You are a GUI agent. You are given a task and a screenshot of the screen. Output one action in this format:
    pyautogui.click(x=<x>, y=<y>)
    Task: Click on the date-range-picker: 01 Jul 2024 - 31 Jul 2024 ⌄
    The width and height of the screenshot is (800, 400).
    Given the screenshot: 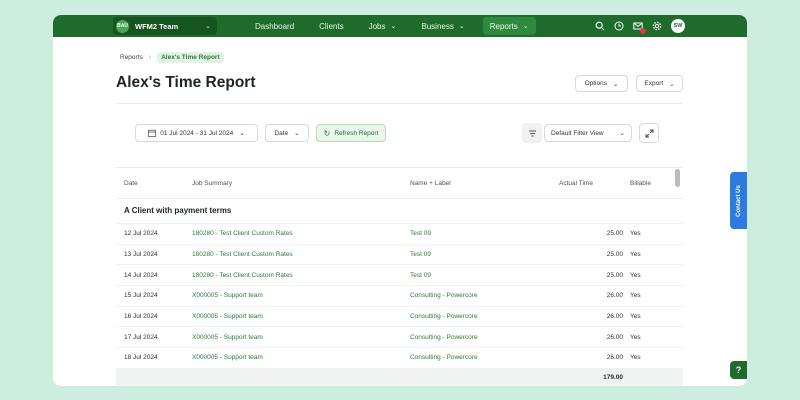 What is the action you would take?
    pyautogui.click(x=196, y=133)
    